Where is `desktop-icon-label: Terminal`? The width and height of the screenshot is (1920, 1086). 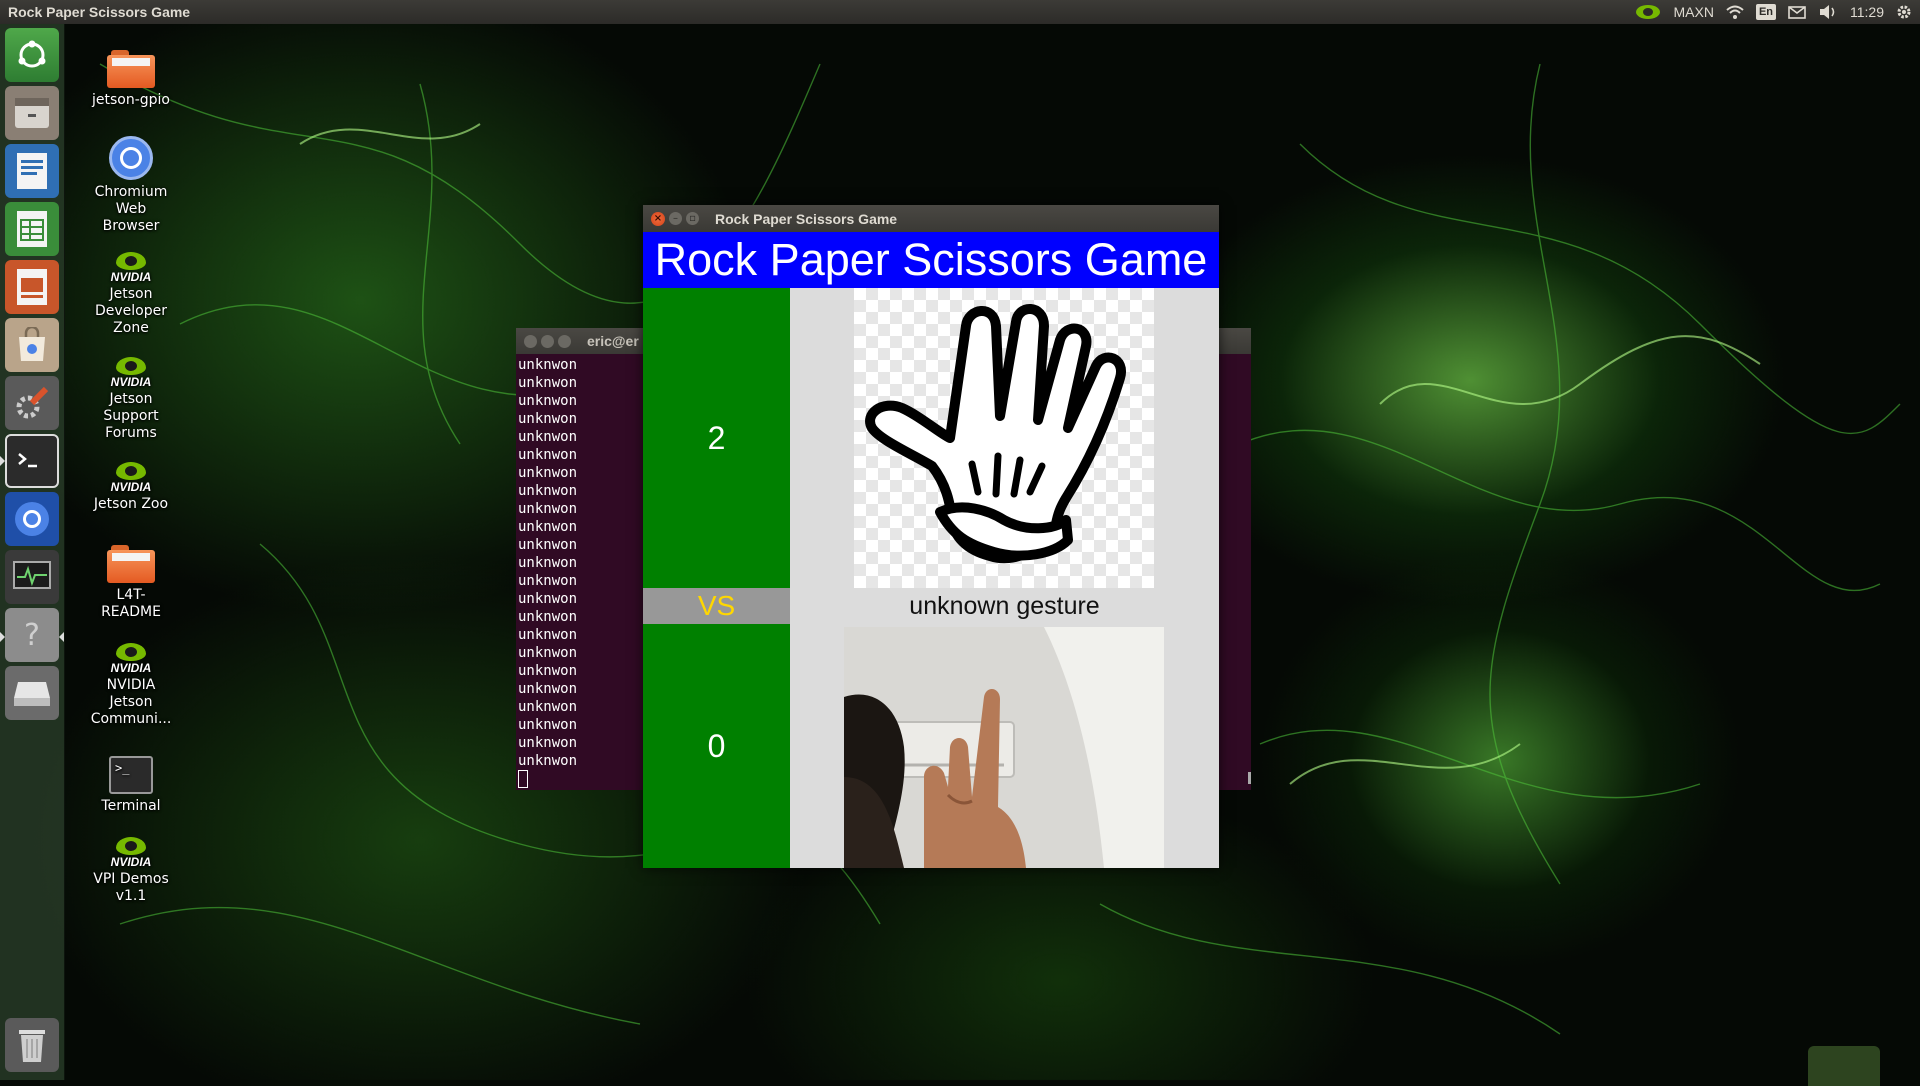 desktop-icon-label: Terminal is located at coordinates (131, 806).